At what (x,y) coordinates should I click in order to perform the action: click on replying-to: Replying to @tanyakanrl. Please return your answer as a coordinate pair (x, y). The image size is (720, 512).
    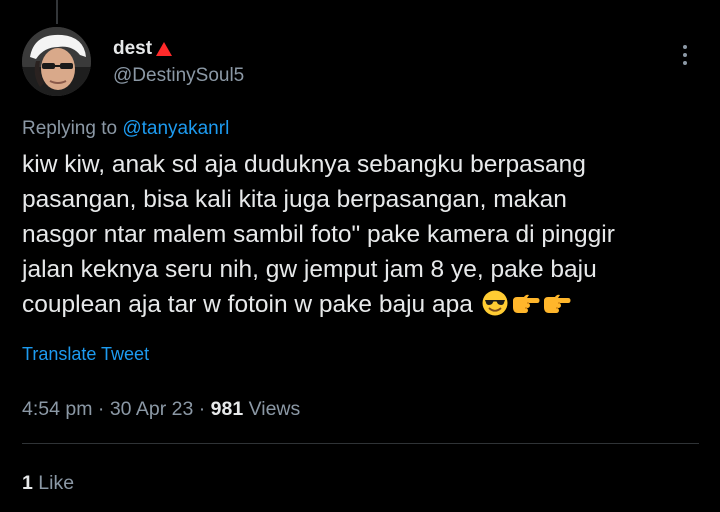
    Looking at the image, I should click on (125, 129).